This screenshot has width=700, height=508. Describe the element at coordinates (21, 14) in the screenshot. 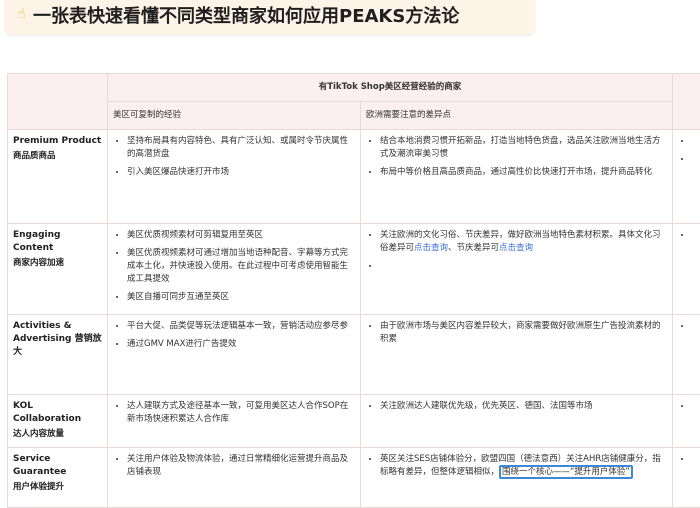

I see `pointing-hand-icon: ☝` at that location.